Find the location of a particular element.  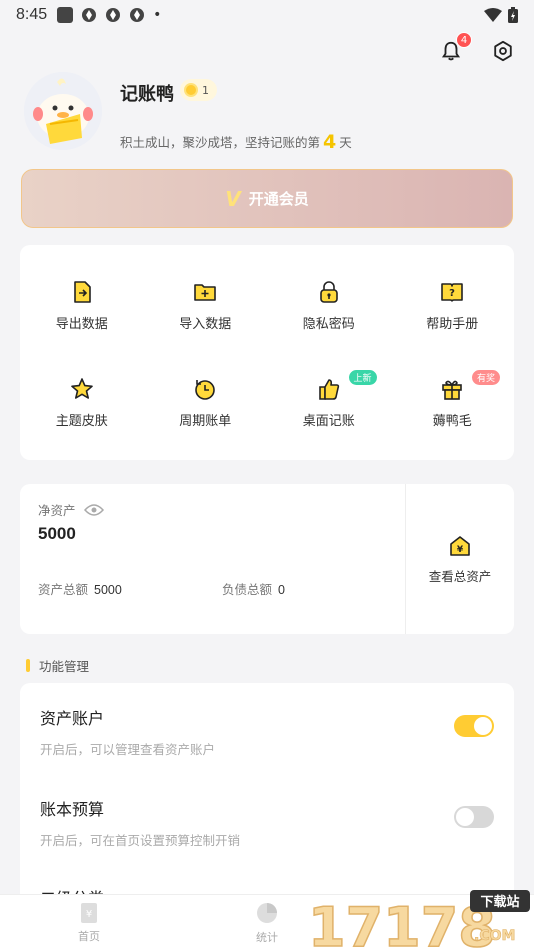

star-icon is located at coordinates (82, 389).